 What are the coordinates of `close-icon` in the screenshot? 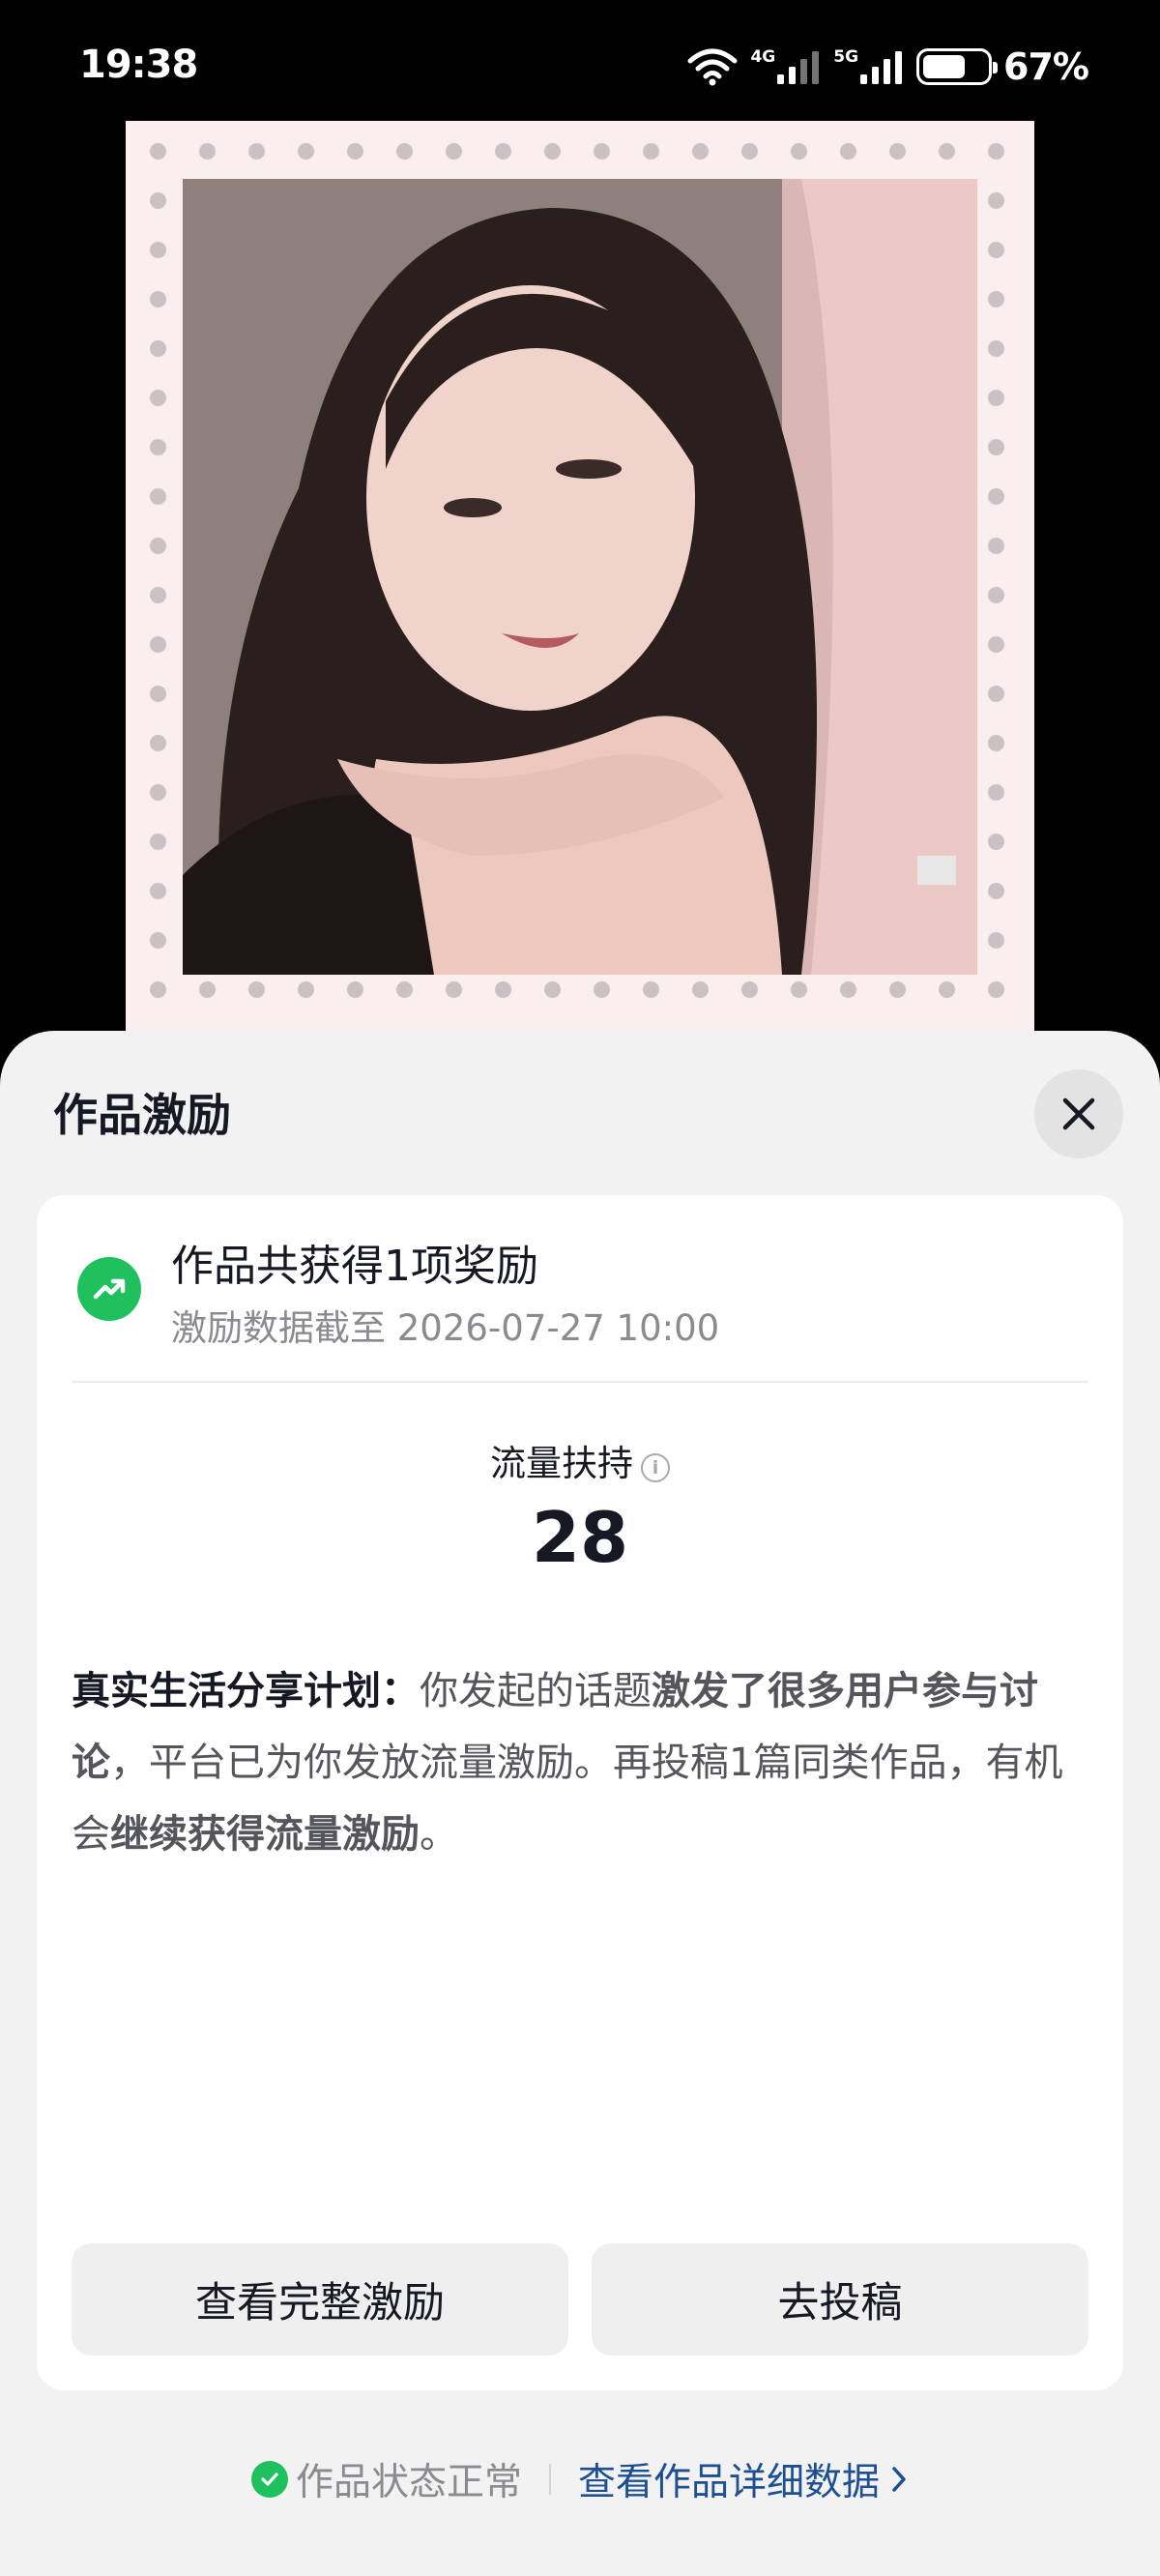 It's located at (1079, 1114).